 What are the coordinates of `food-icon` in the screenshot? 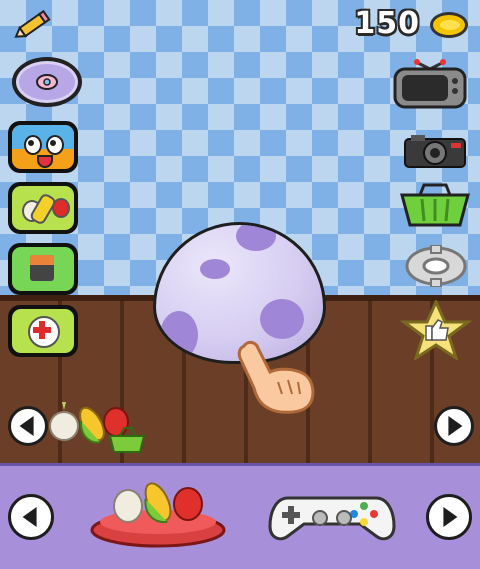 It's located at (43, 208).